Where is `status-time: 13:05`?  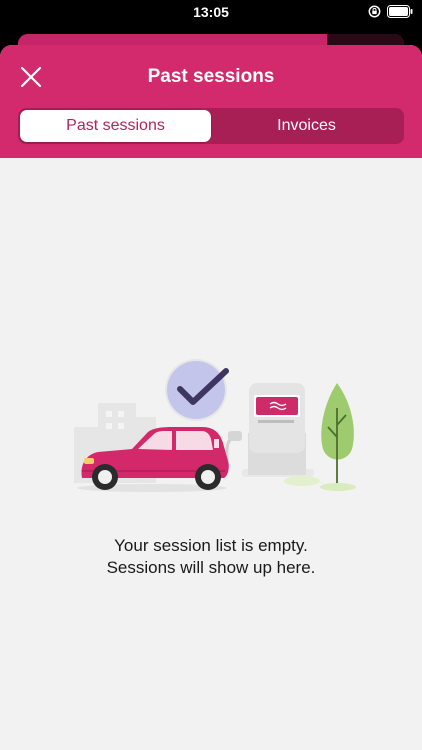 status-time: 13:05 is located at coordinates (211, 12).